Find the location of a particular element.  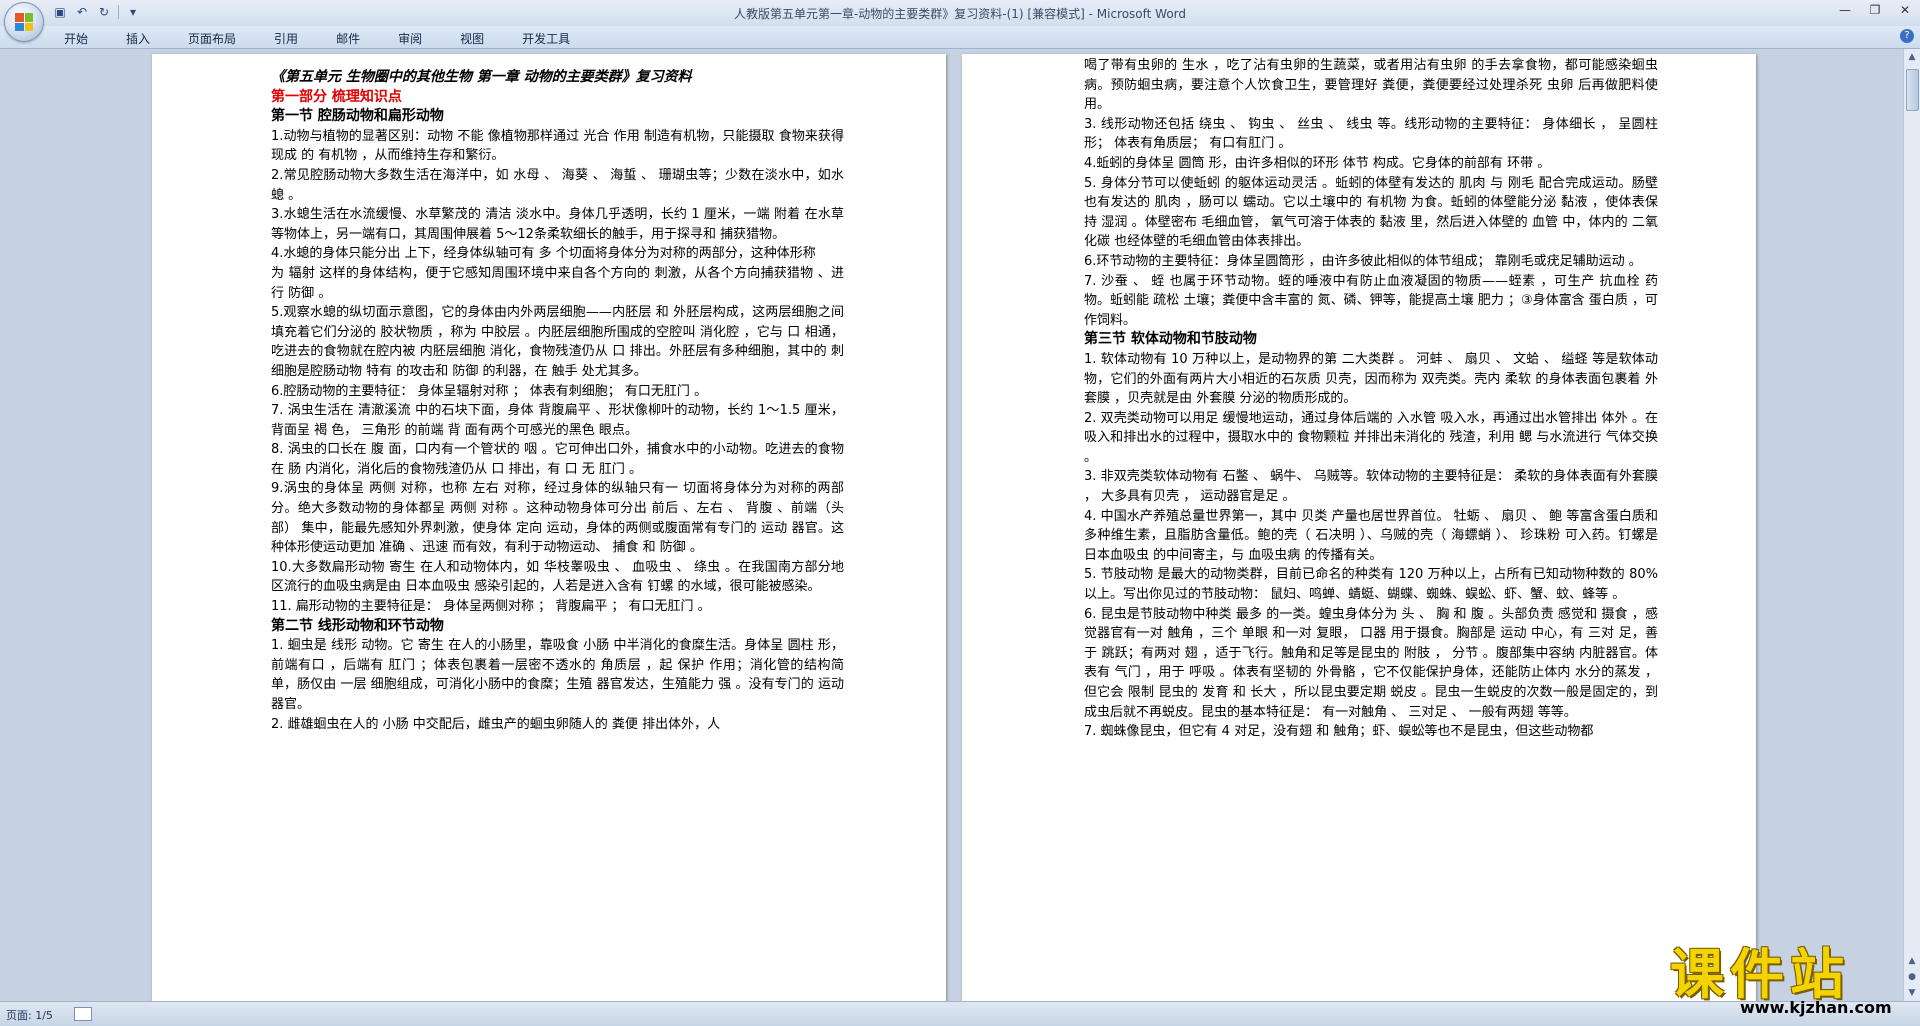

section-heading-1: 第一节 腔肠动物和扁形动物 is located at coordinates (357, 116).